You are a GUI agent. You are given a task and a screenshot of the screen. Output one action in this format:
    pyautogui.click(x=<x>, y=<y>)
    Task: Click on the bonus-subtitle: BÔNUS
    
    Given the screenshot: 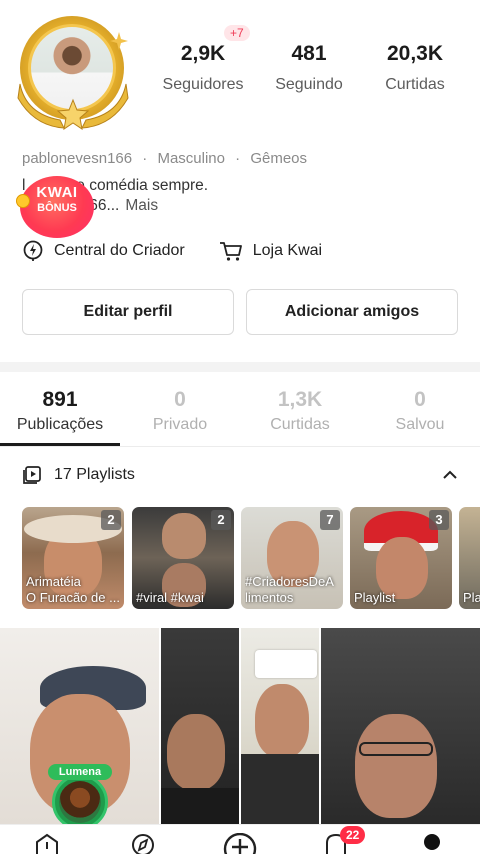 What is the action you would take?
    pyautogui.click(x=57, y=208)
    